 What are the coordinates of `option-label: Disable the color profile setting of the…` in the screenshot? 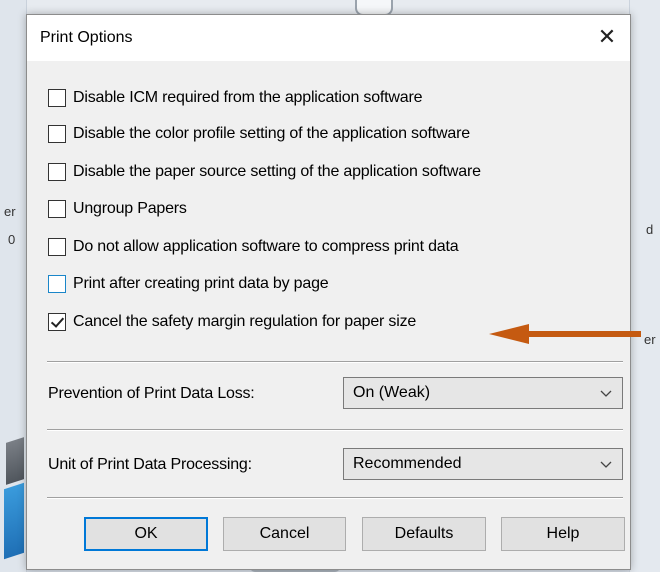 It's located at (271, 133).